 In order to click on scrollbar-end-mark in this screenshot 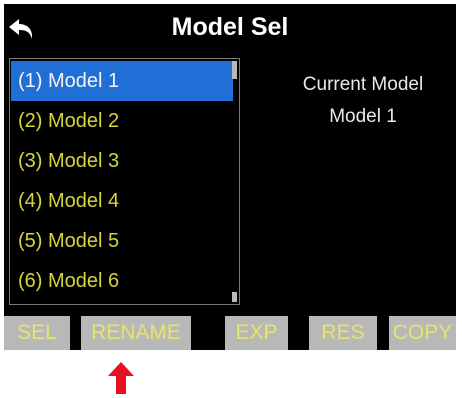, I will do `click(234, 297)`.